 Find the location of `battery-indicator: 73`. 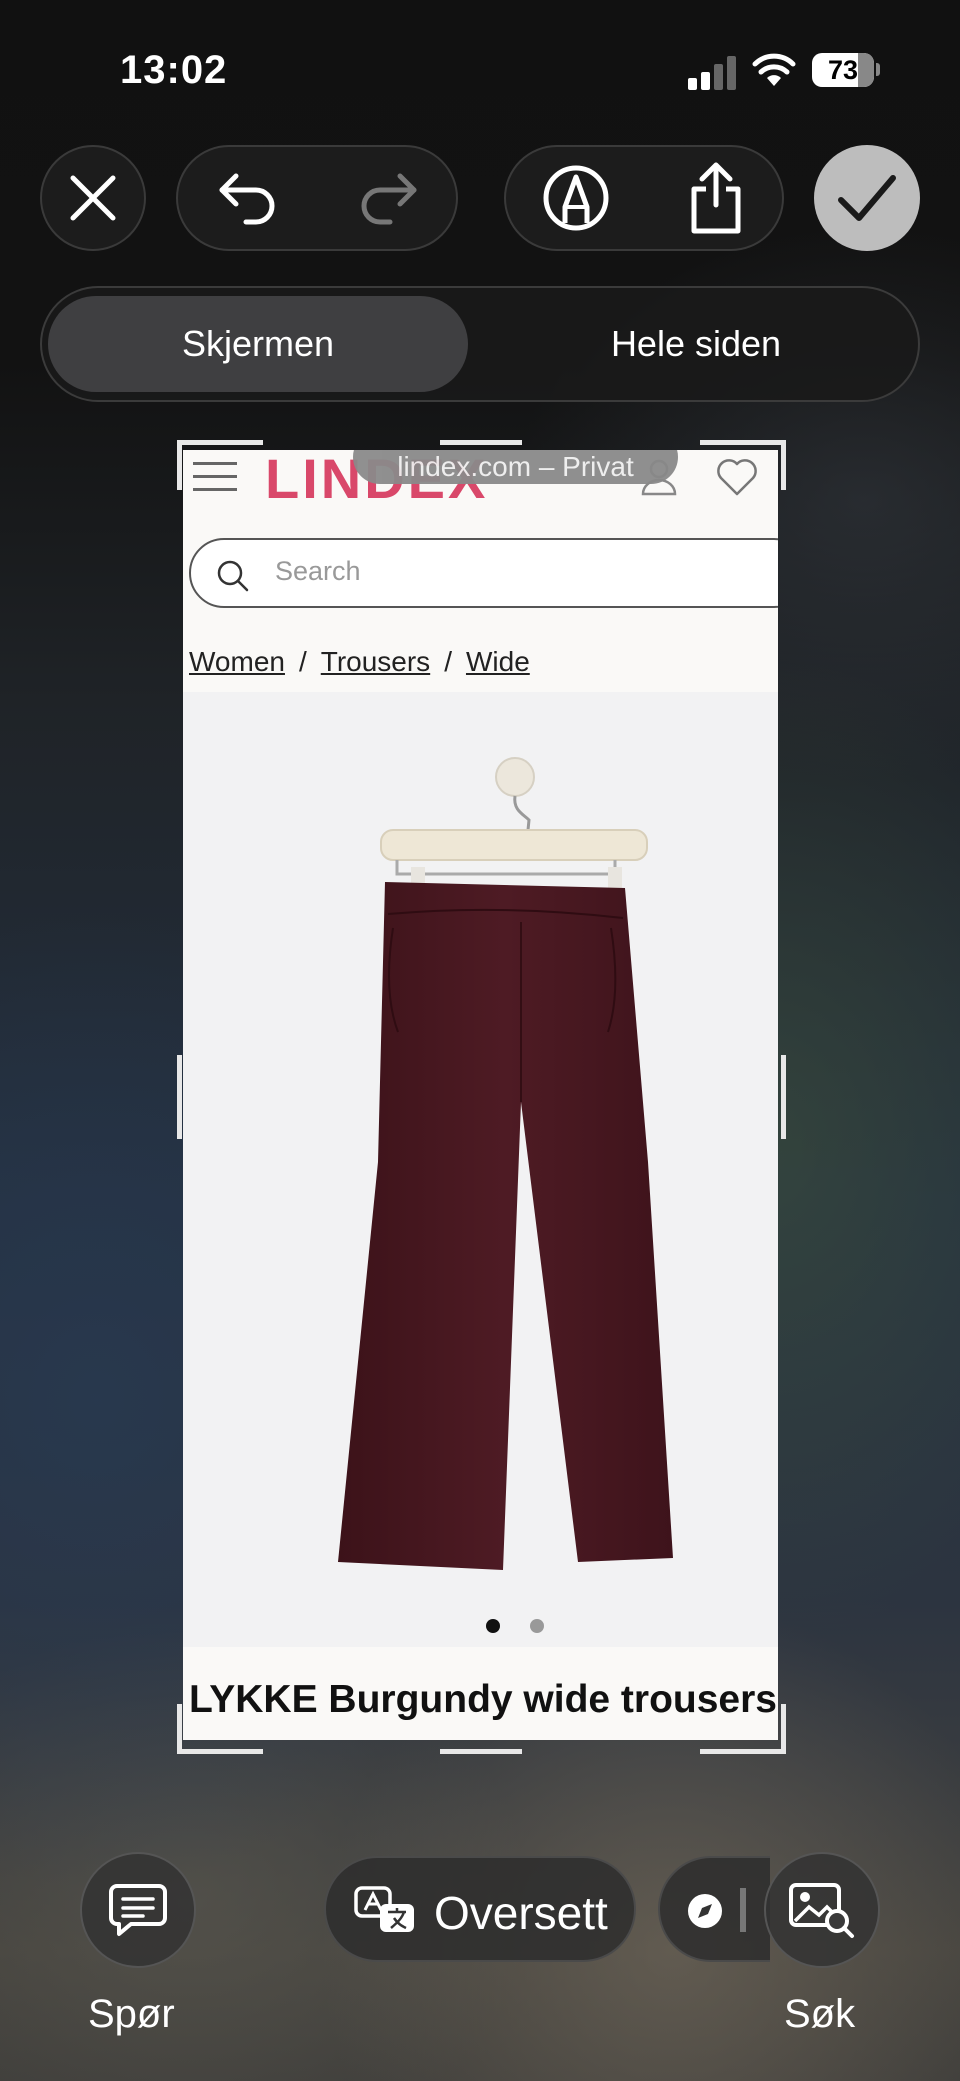

battery-indicator: 73 is located at coordinates (843, 70).